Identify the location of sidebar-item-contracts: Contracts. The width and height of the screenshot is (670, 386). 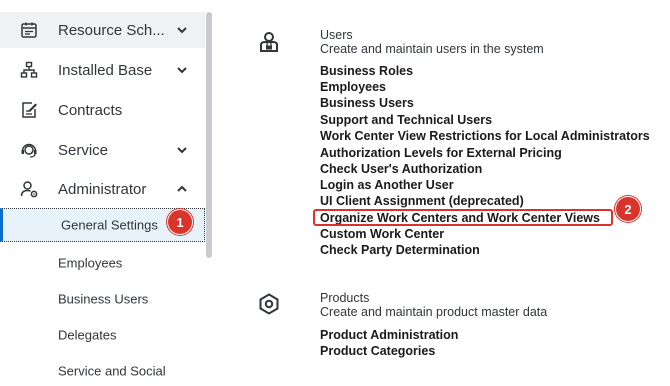
(102, 110).